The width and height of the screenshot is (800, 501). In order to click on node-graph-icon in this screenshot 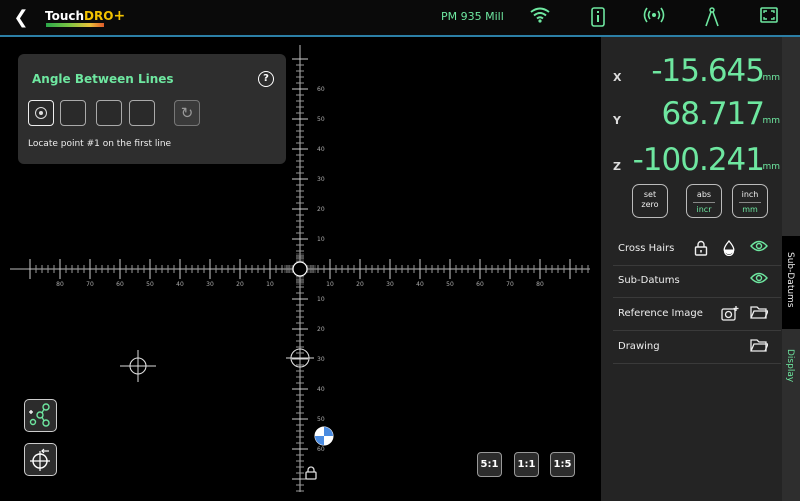, I will do `click(39, 415)`.